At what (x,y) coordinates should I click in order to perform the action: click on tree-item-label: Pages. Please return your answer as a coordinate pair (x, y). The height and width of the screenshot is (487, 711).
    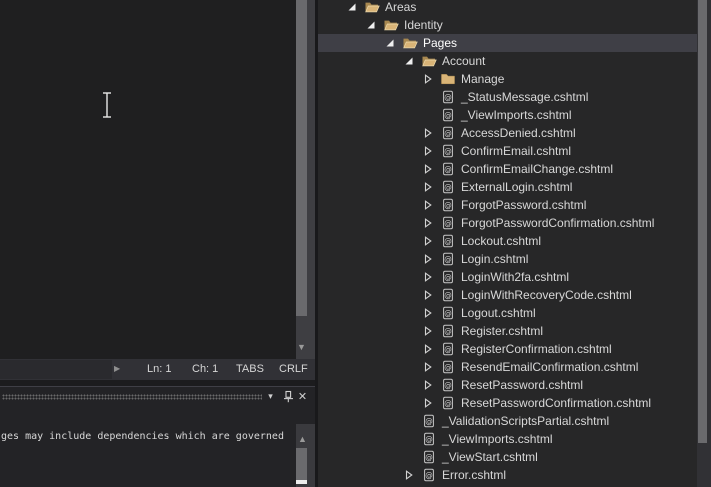
    Looking at the image, I should click on (440, 43).